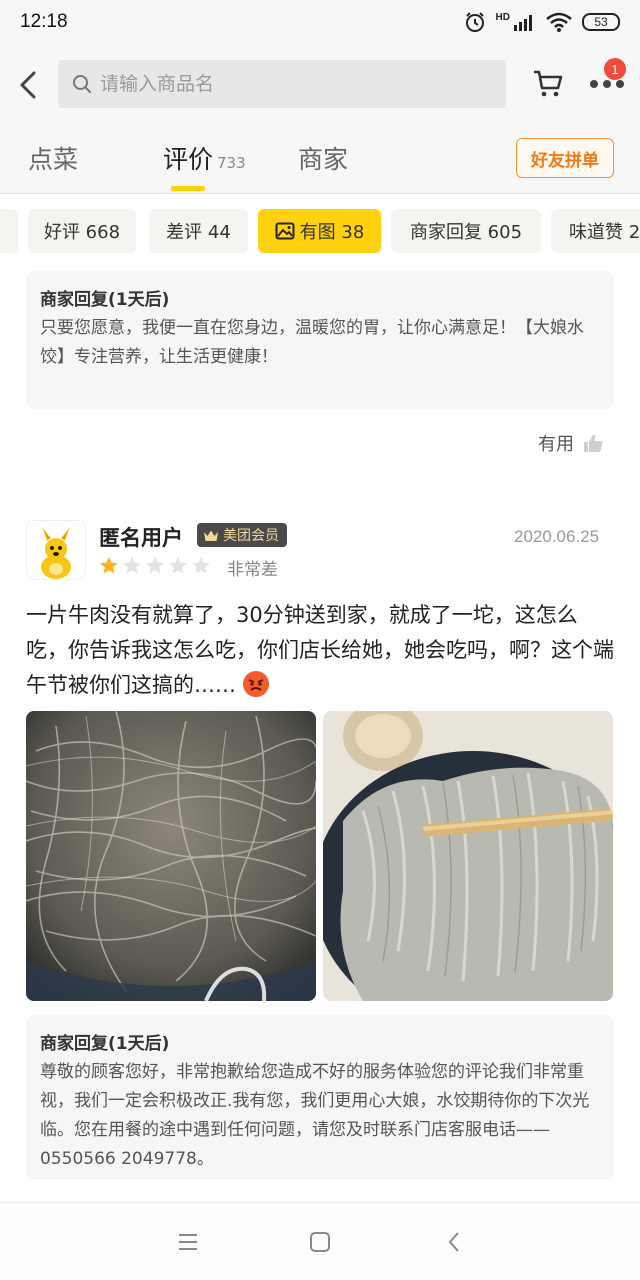  I want to click on filter-row: 好评 668 差评 44 有图 38 商家回复 605 味道赞 2, so click(320, 231).